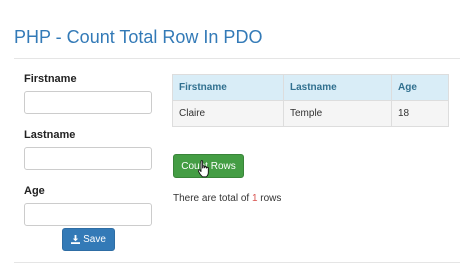 The height and width of the screenshot is (265, 474). Describe the element at coordinates (420, 113) in the screenshot. I see `cell-age: 18` at that location.